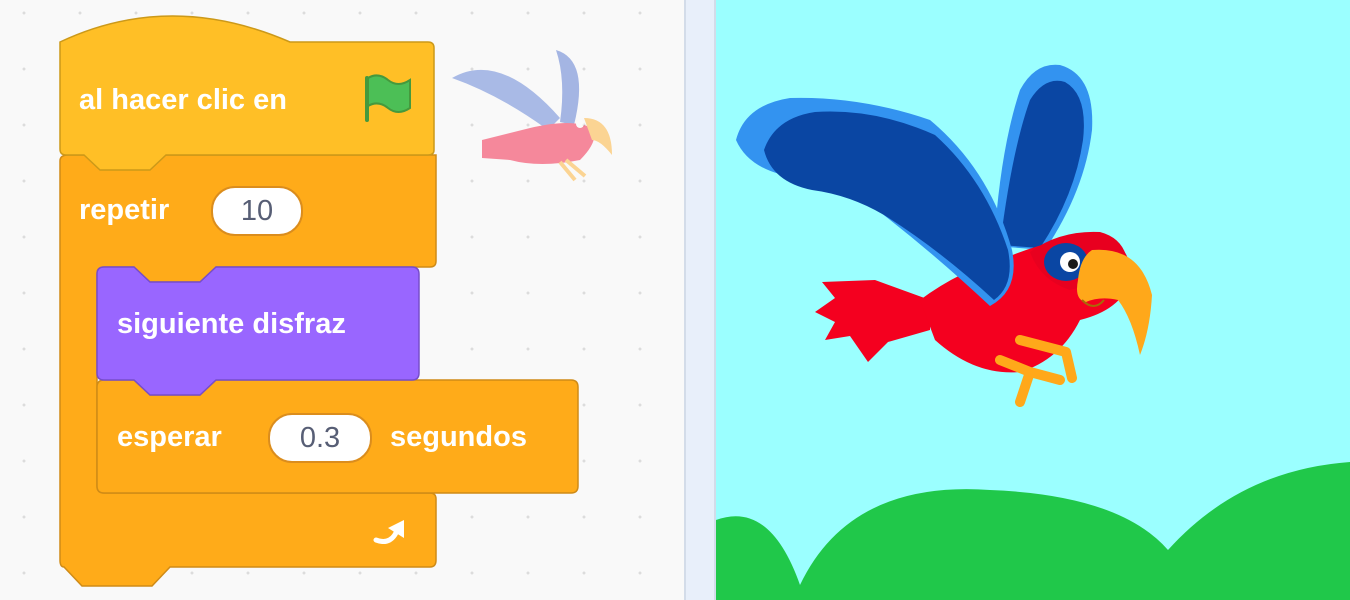 This screenshot has width=1350, height=600. What do you see at coordinates (169, 437) in the screenshot?
I see `wait-label: esperar` at bounding box center [169, 437].